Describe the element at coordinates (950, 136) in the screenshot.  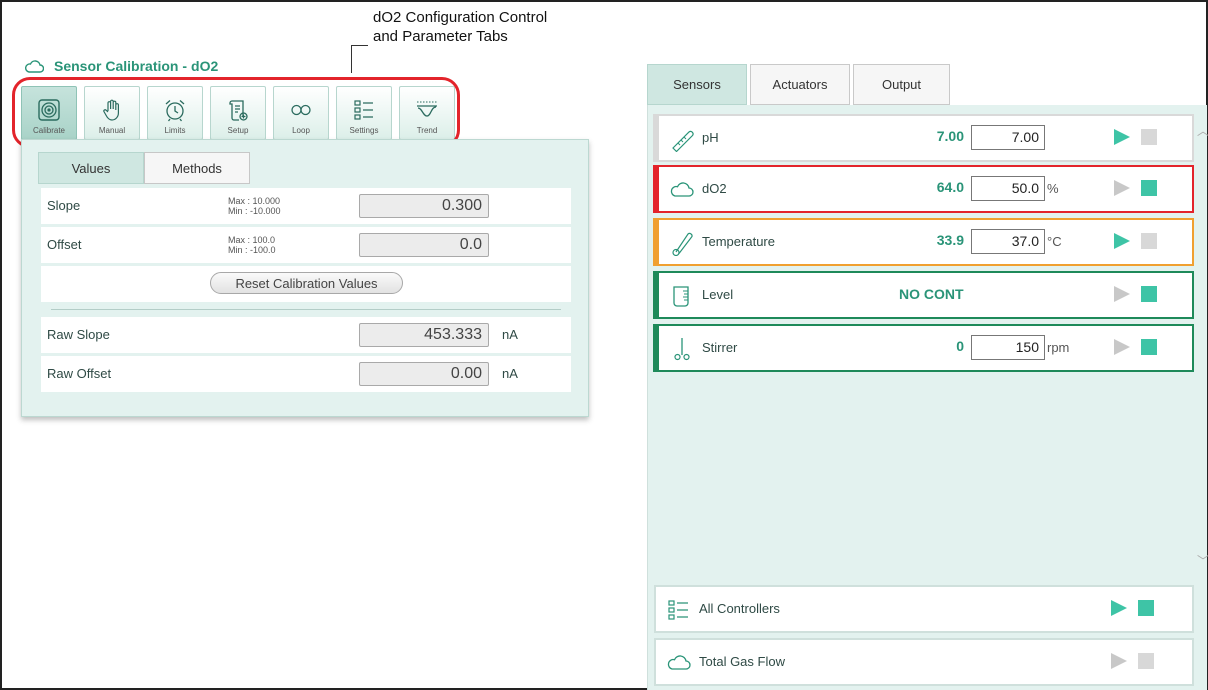
I see `sensor-pv: 7.00` at that location.